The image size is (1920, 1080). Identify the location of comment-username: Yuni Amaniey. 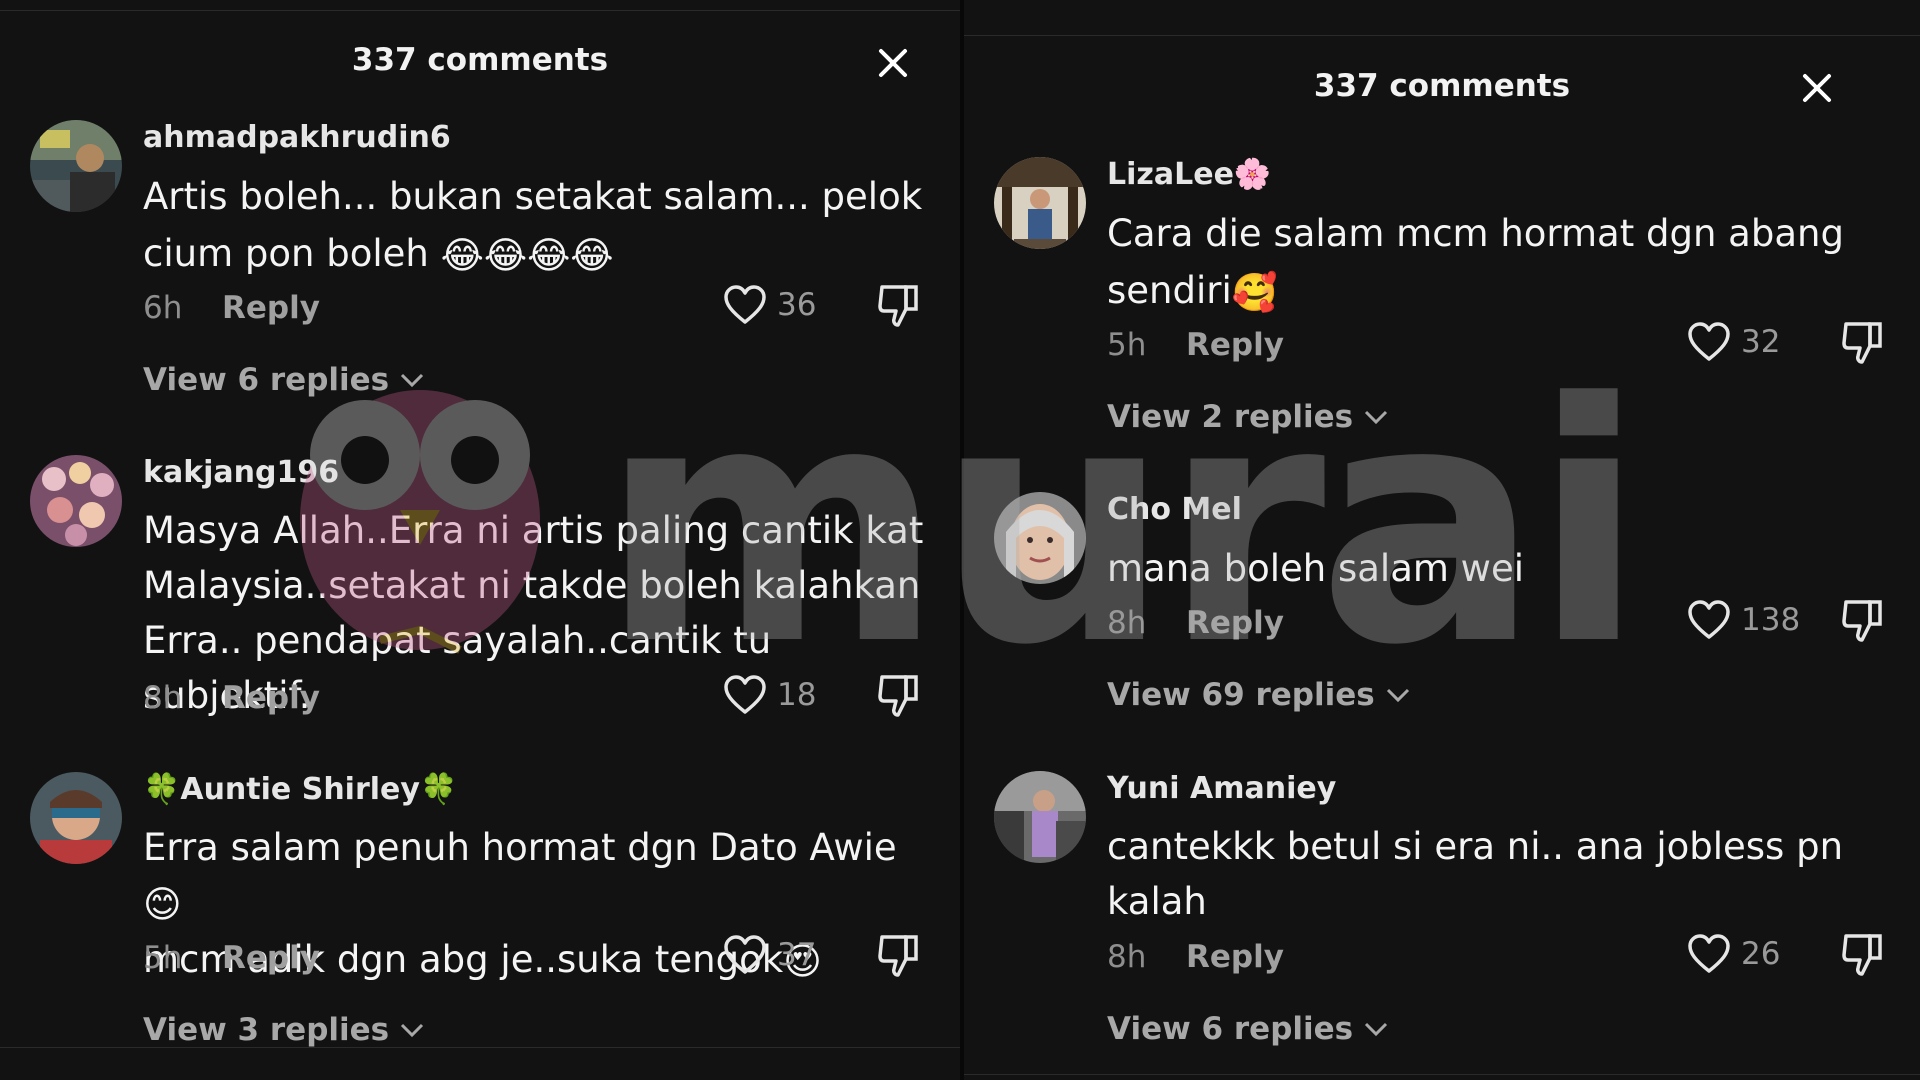
(1221, 788).